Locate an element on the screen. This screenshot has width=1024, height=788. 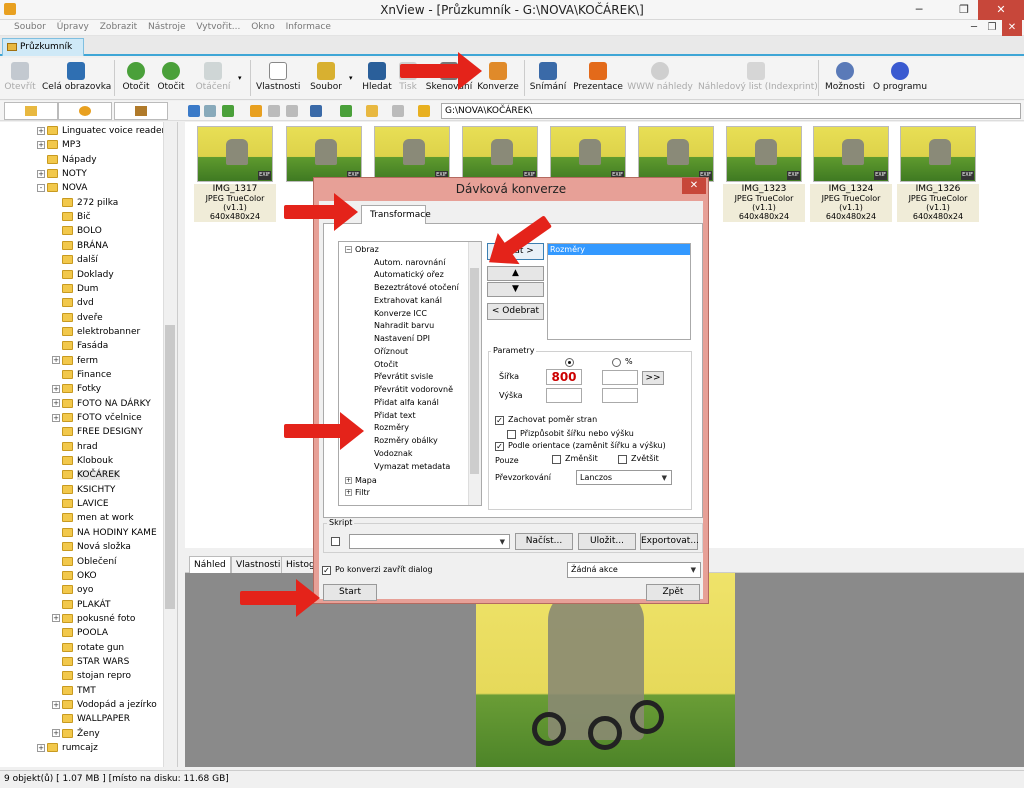
mdi-minimize-icon: ─ is located at coordinates (974, 28).